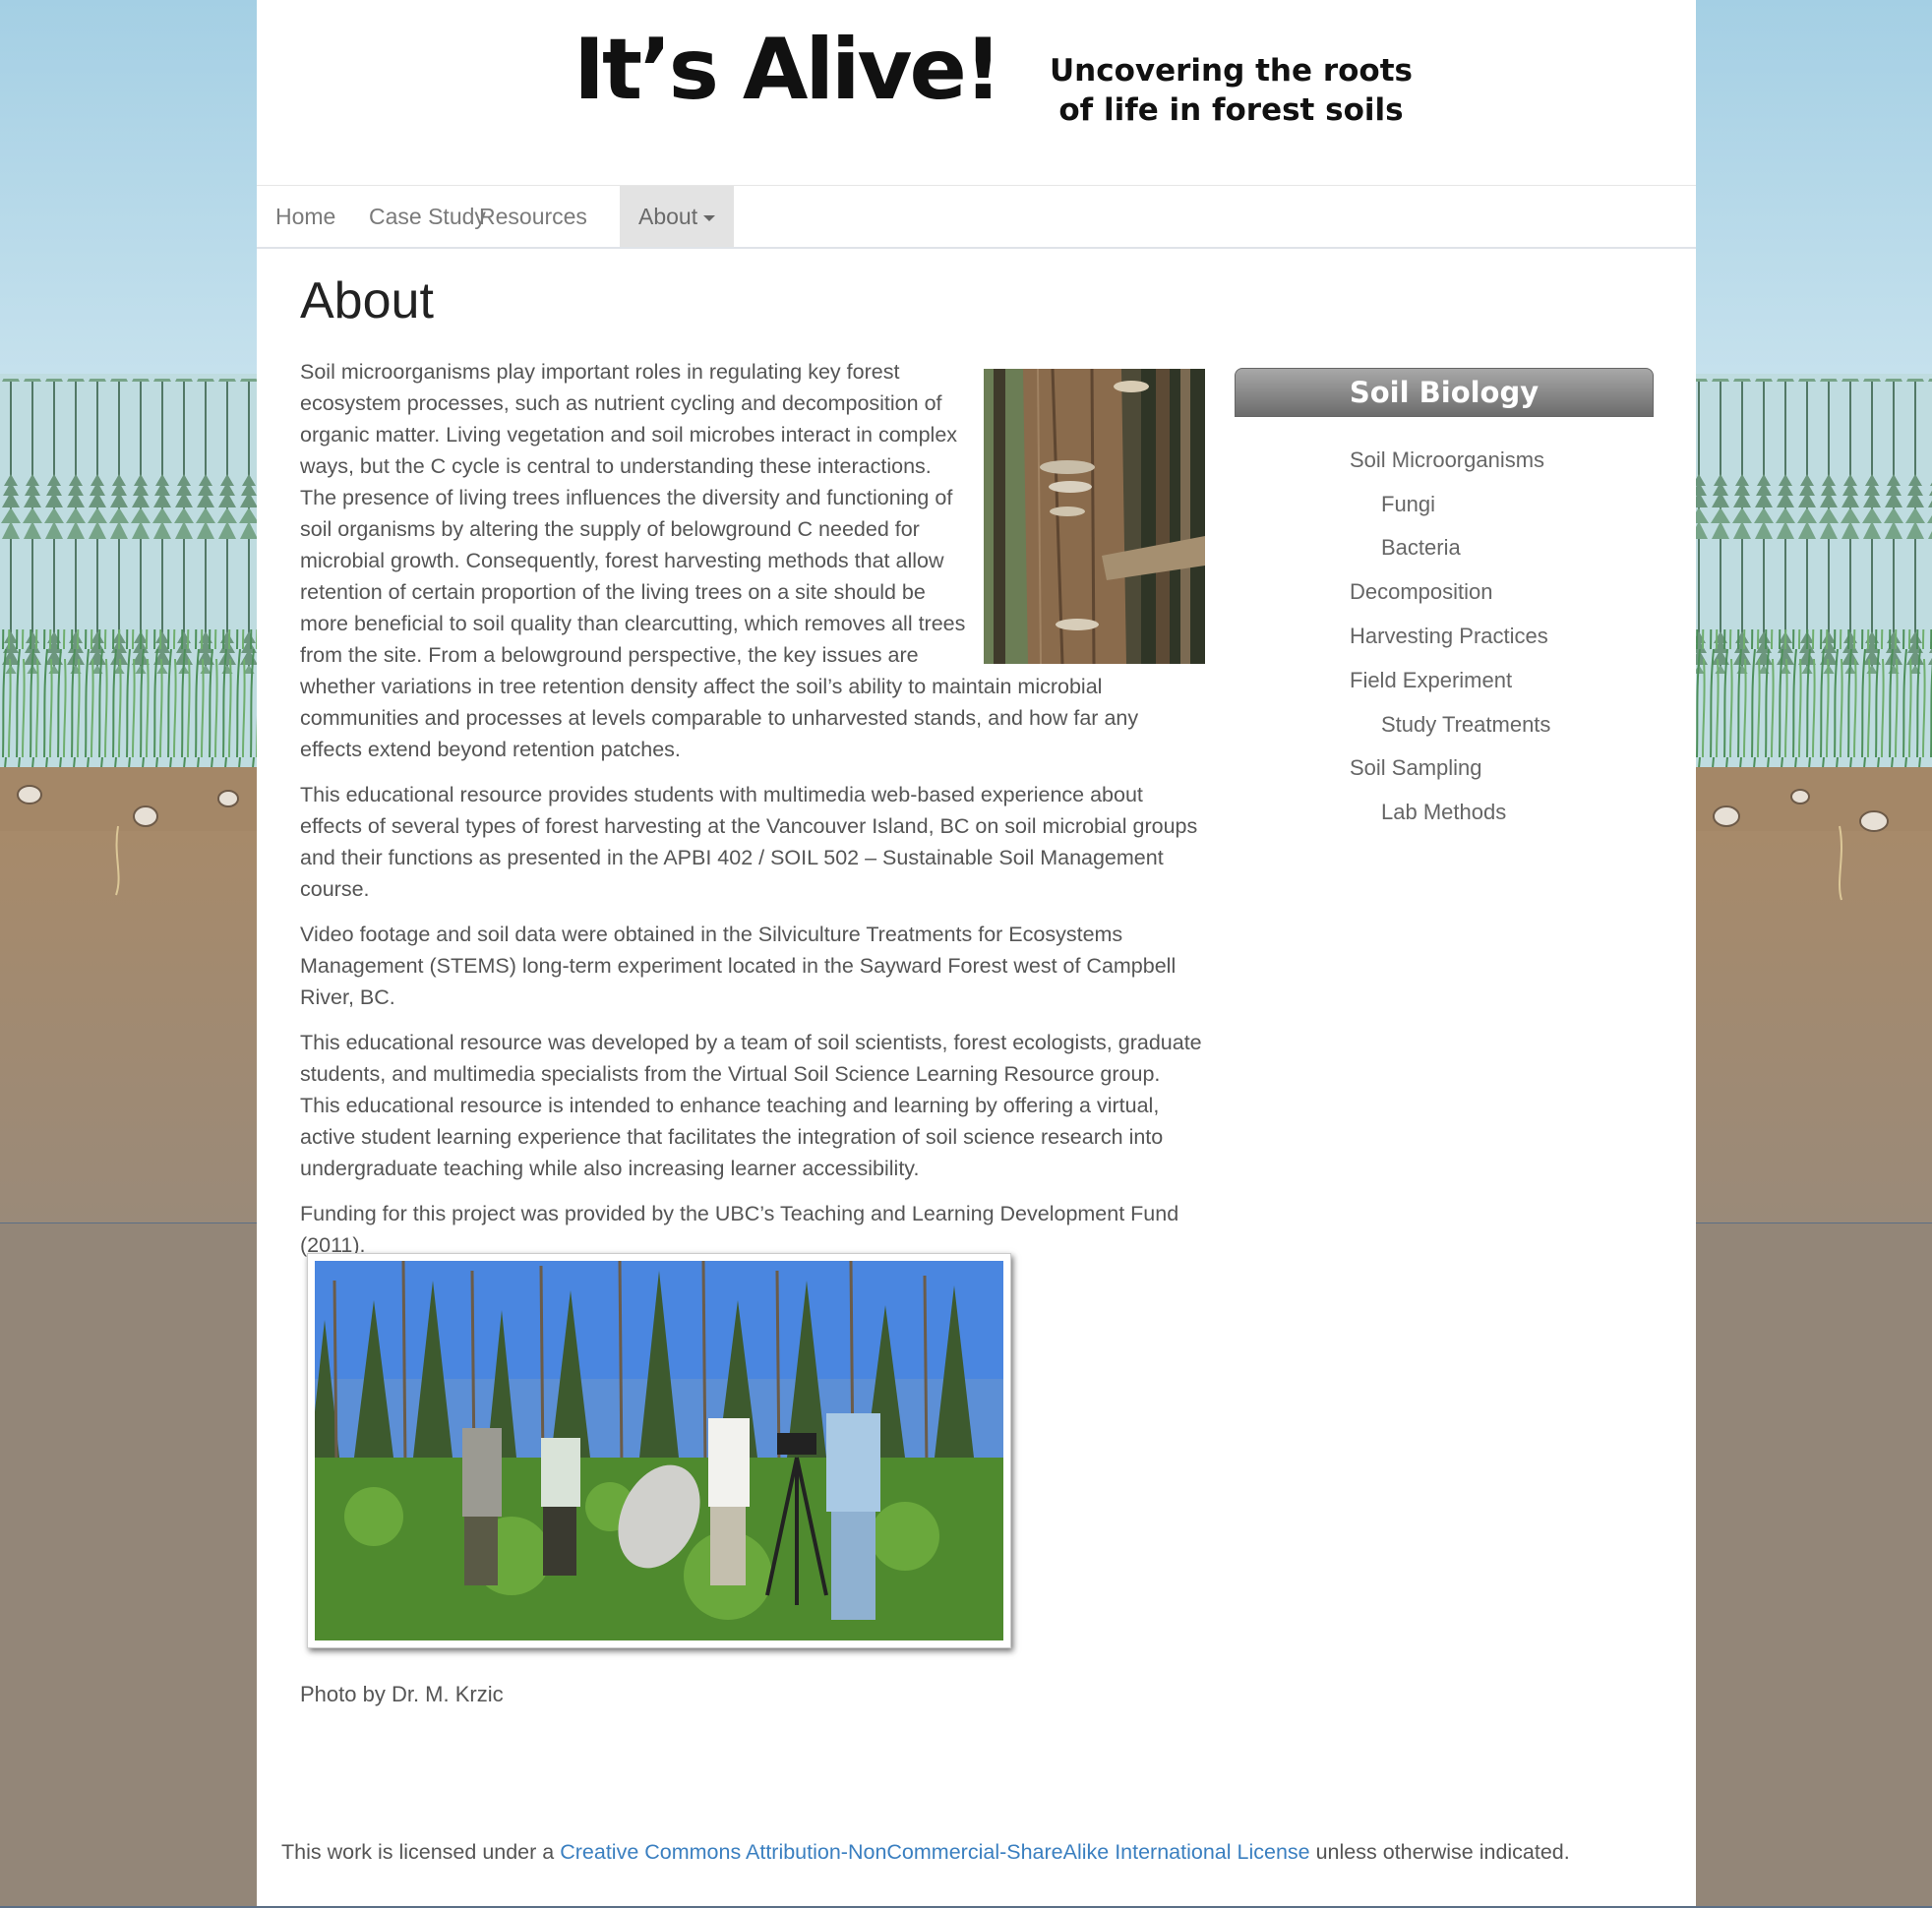 The image size is (1932, 1908). Describe the element at coordinates (1466, 725) in the screenshot. I see `sidebar-link-study-treatments: Study Treatments` at that location.